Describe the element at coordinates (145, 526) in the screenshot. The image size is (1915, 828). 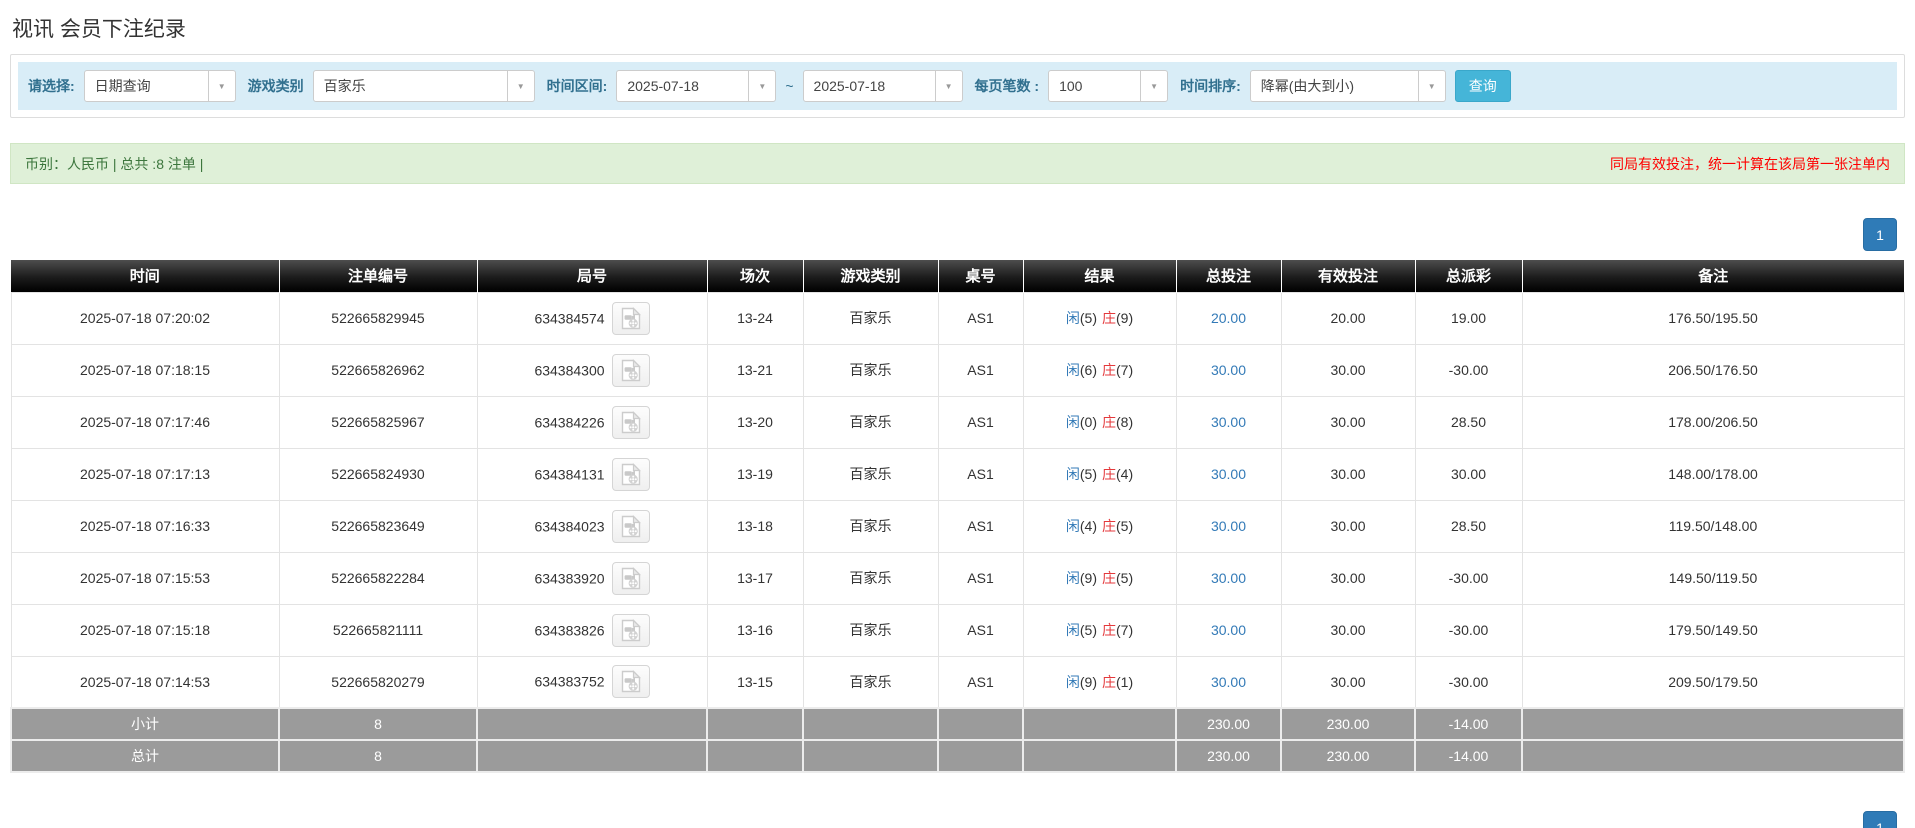
I see `time-cell: 2025-07-18 07:16:33` at that location.